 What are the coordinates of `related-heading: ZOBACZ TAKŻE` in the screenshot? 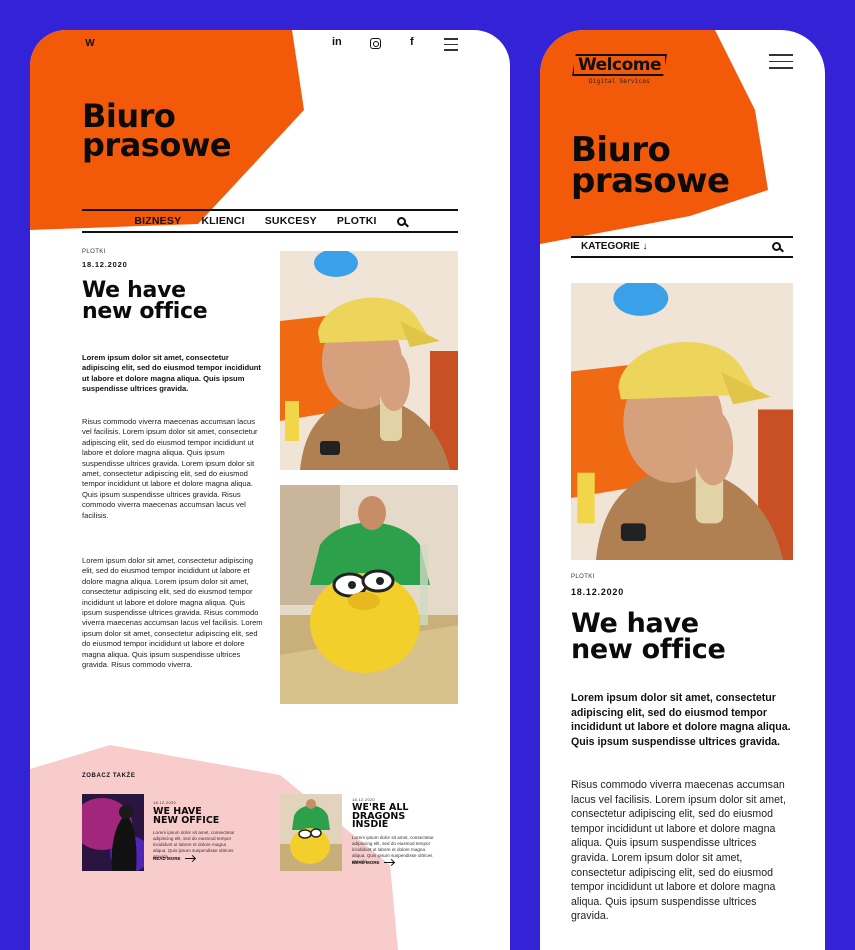 It's located at (109, 776).